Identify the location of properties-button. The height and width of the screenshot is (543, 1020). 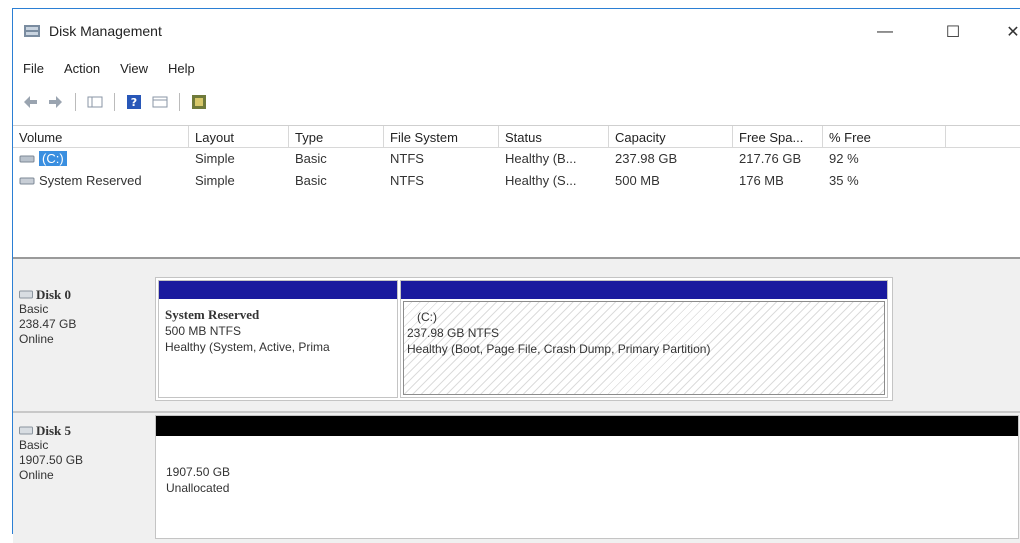
(160, 102).